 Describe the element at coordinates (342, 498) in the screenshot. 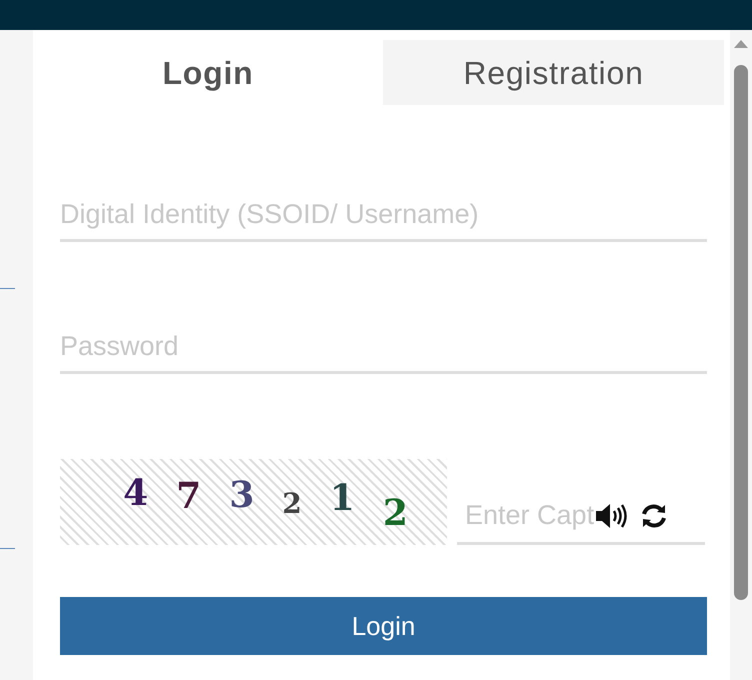

I see `captcha-character: 1` at that location.